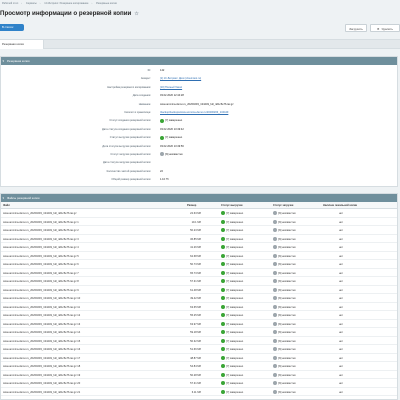 This screenshot has height=400, width=400. What do you see at coordinates (195, 332) in the screenshot?
I see `file-size-cell: 59.18 Мб` at bounding box center [195, 332].